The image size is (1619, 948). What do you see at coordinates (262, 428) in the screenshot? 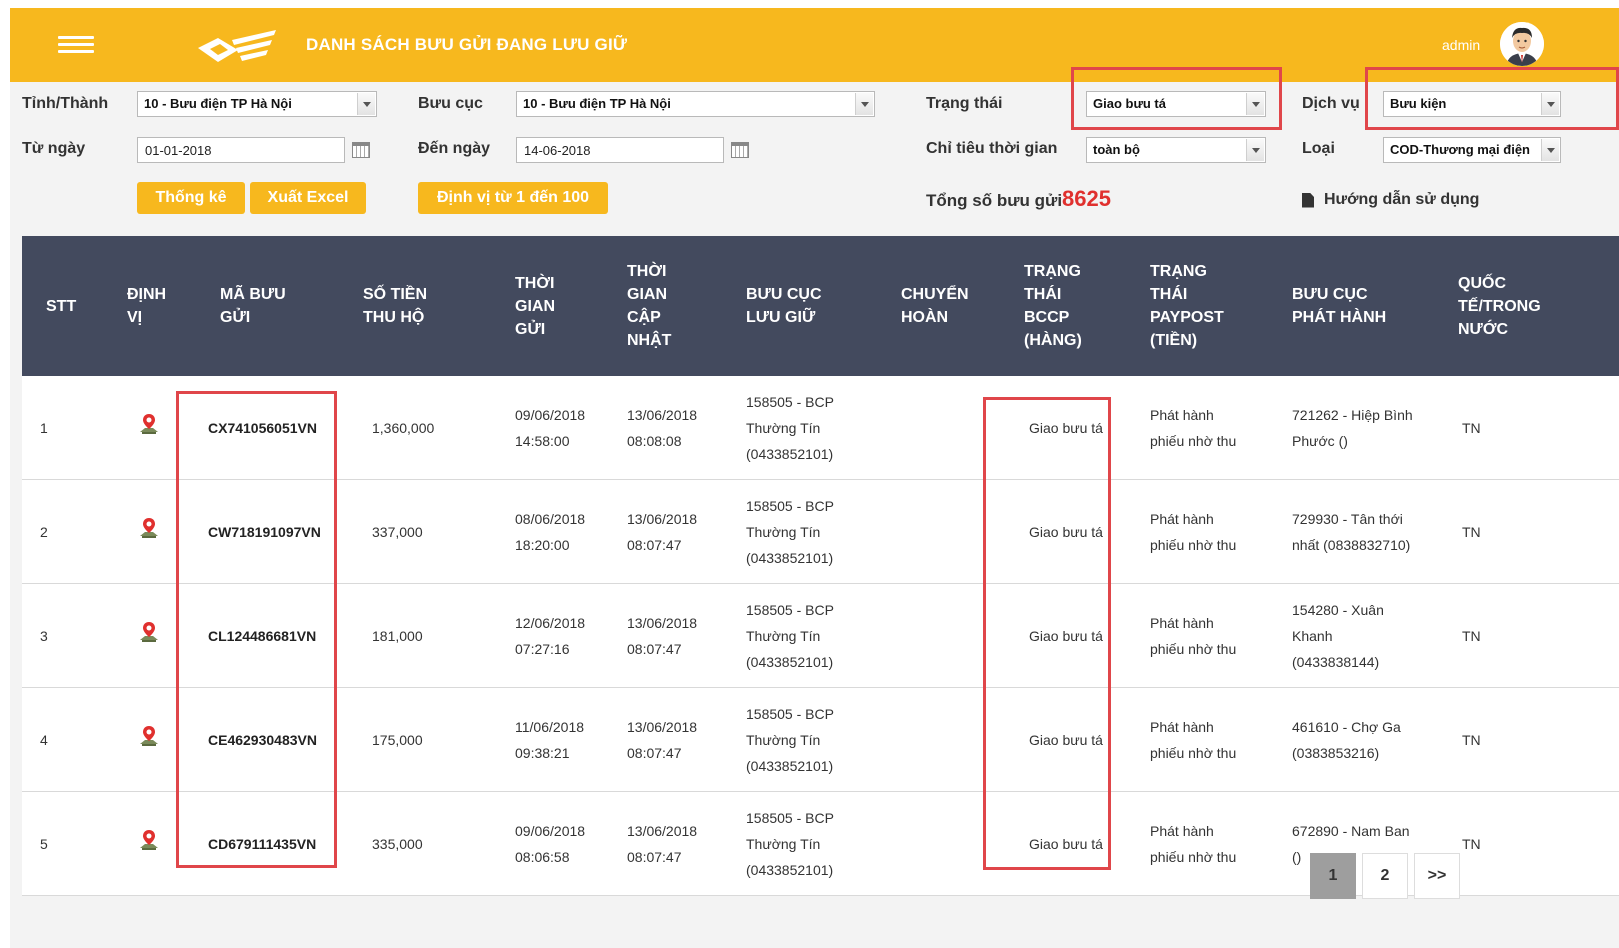
I see `parcel-code: CX741056051VN` at bounding box center [262, 428].